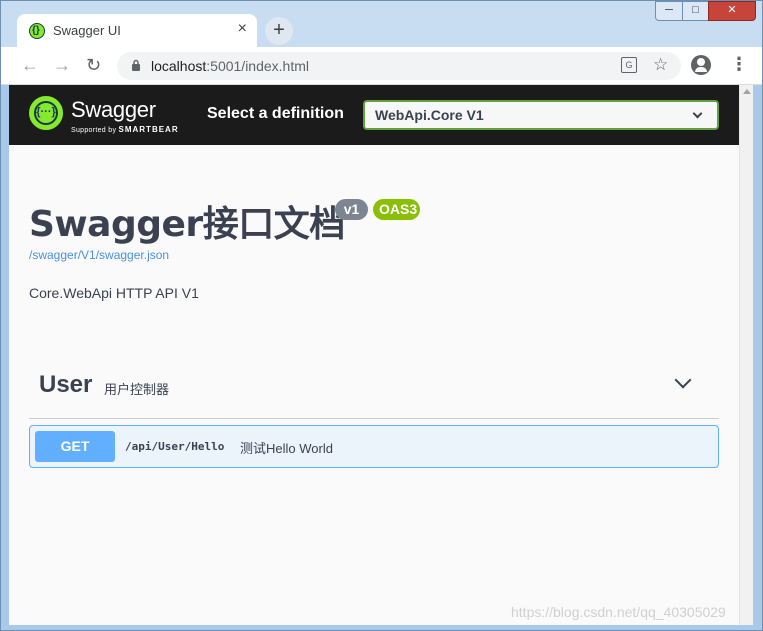  I want to click on close-tab-icon: ×, so click(242, 29).